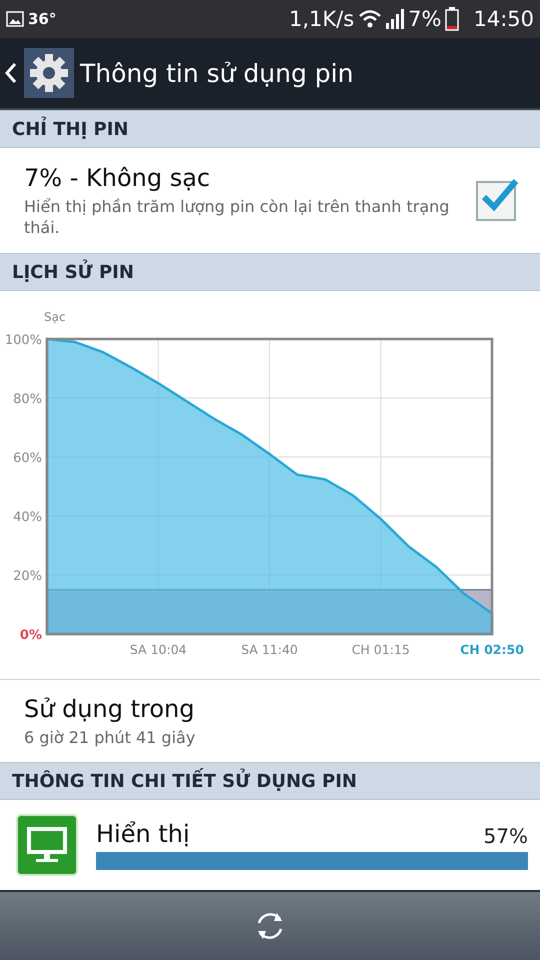 The width and height of the screenshot is (540, 960). Describe the element at coordinates (70, 129) in the screenshot. I see `section-title: CHỈ THỊ PIN` at that location.